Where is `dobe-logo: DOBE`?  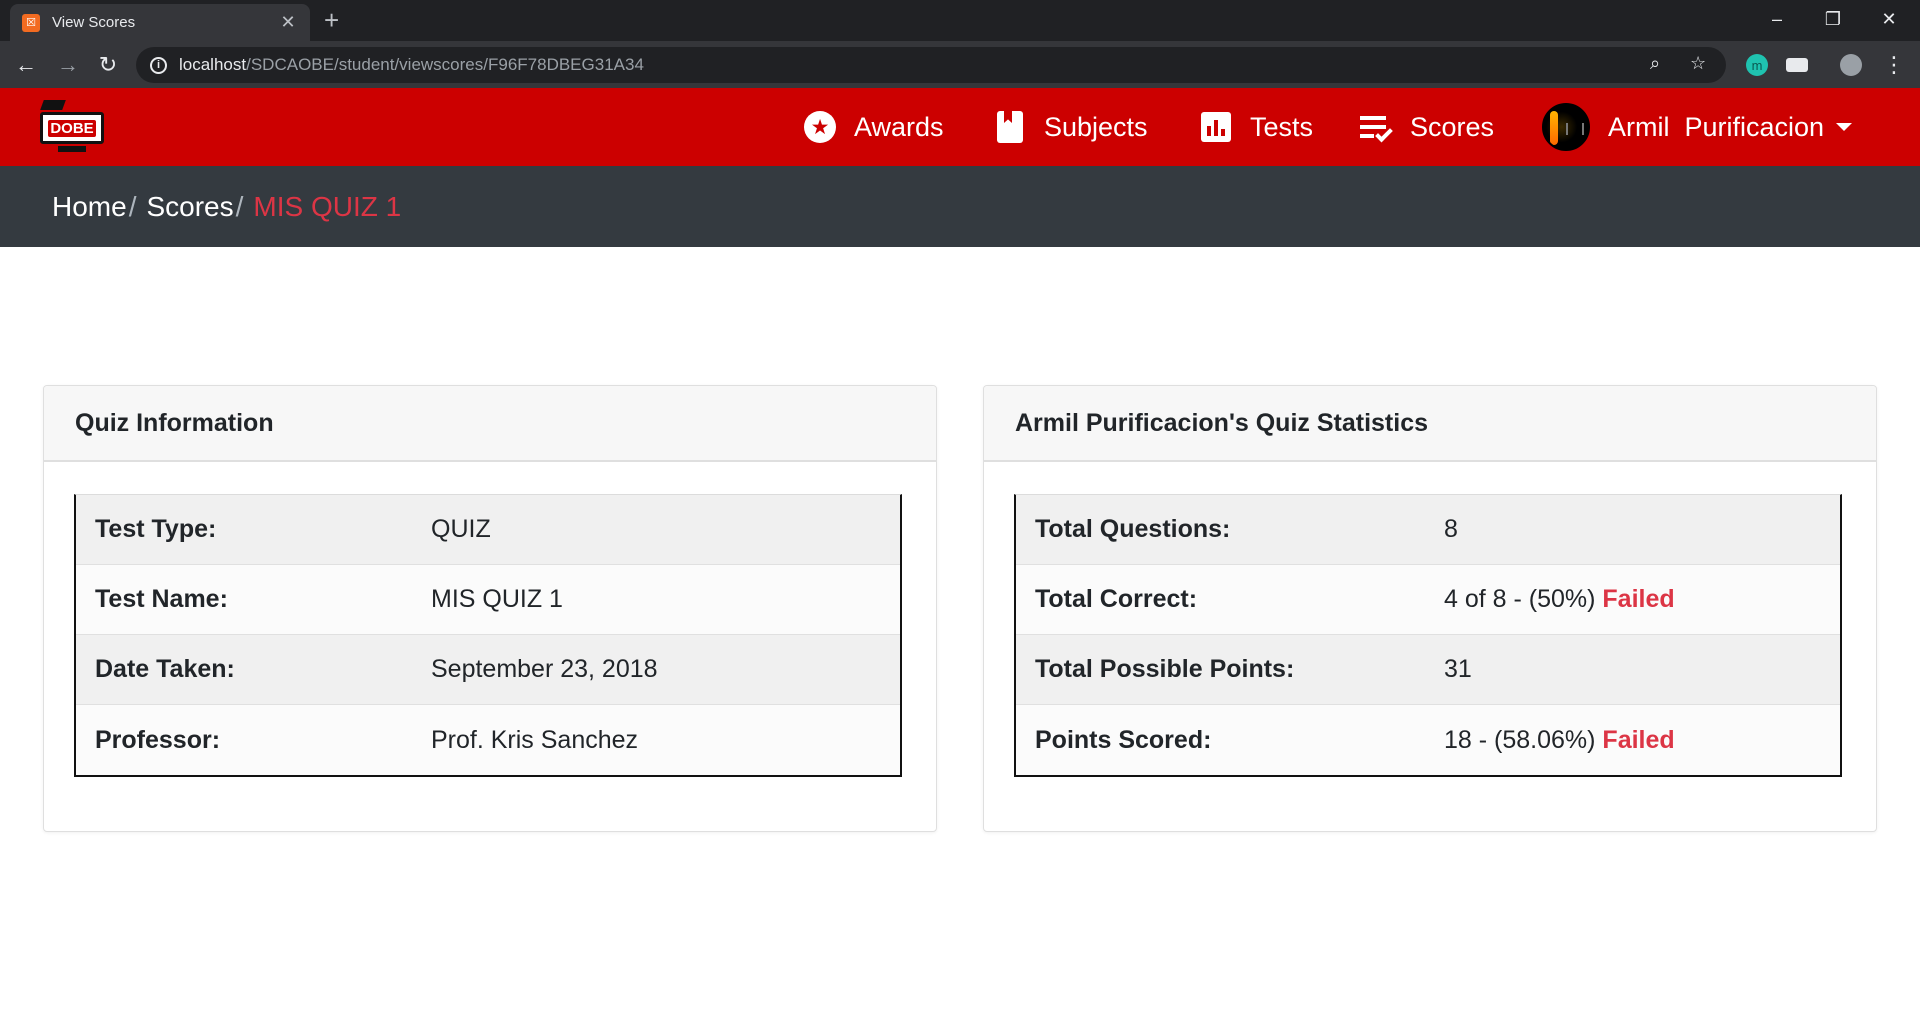 dobe-logo: DOBE is located at coordinates (72, 127).